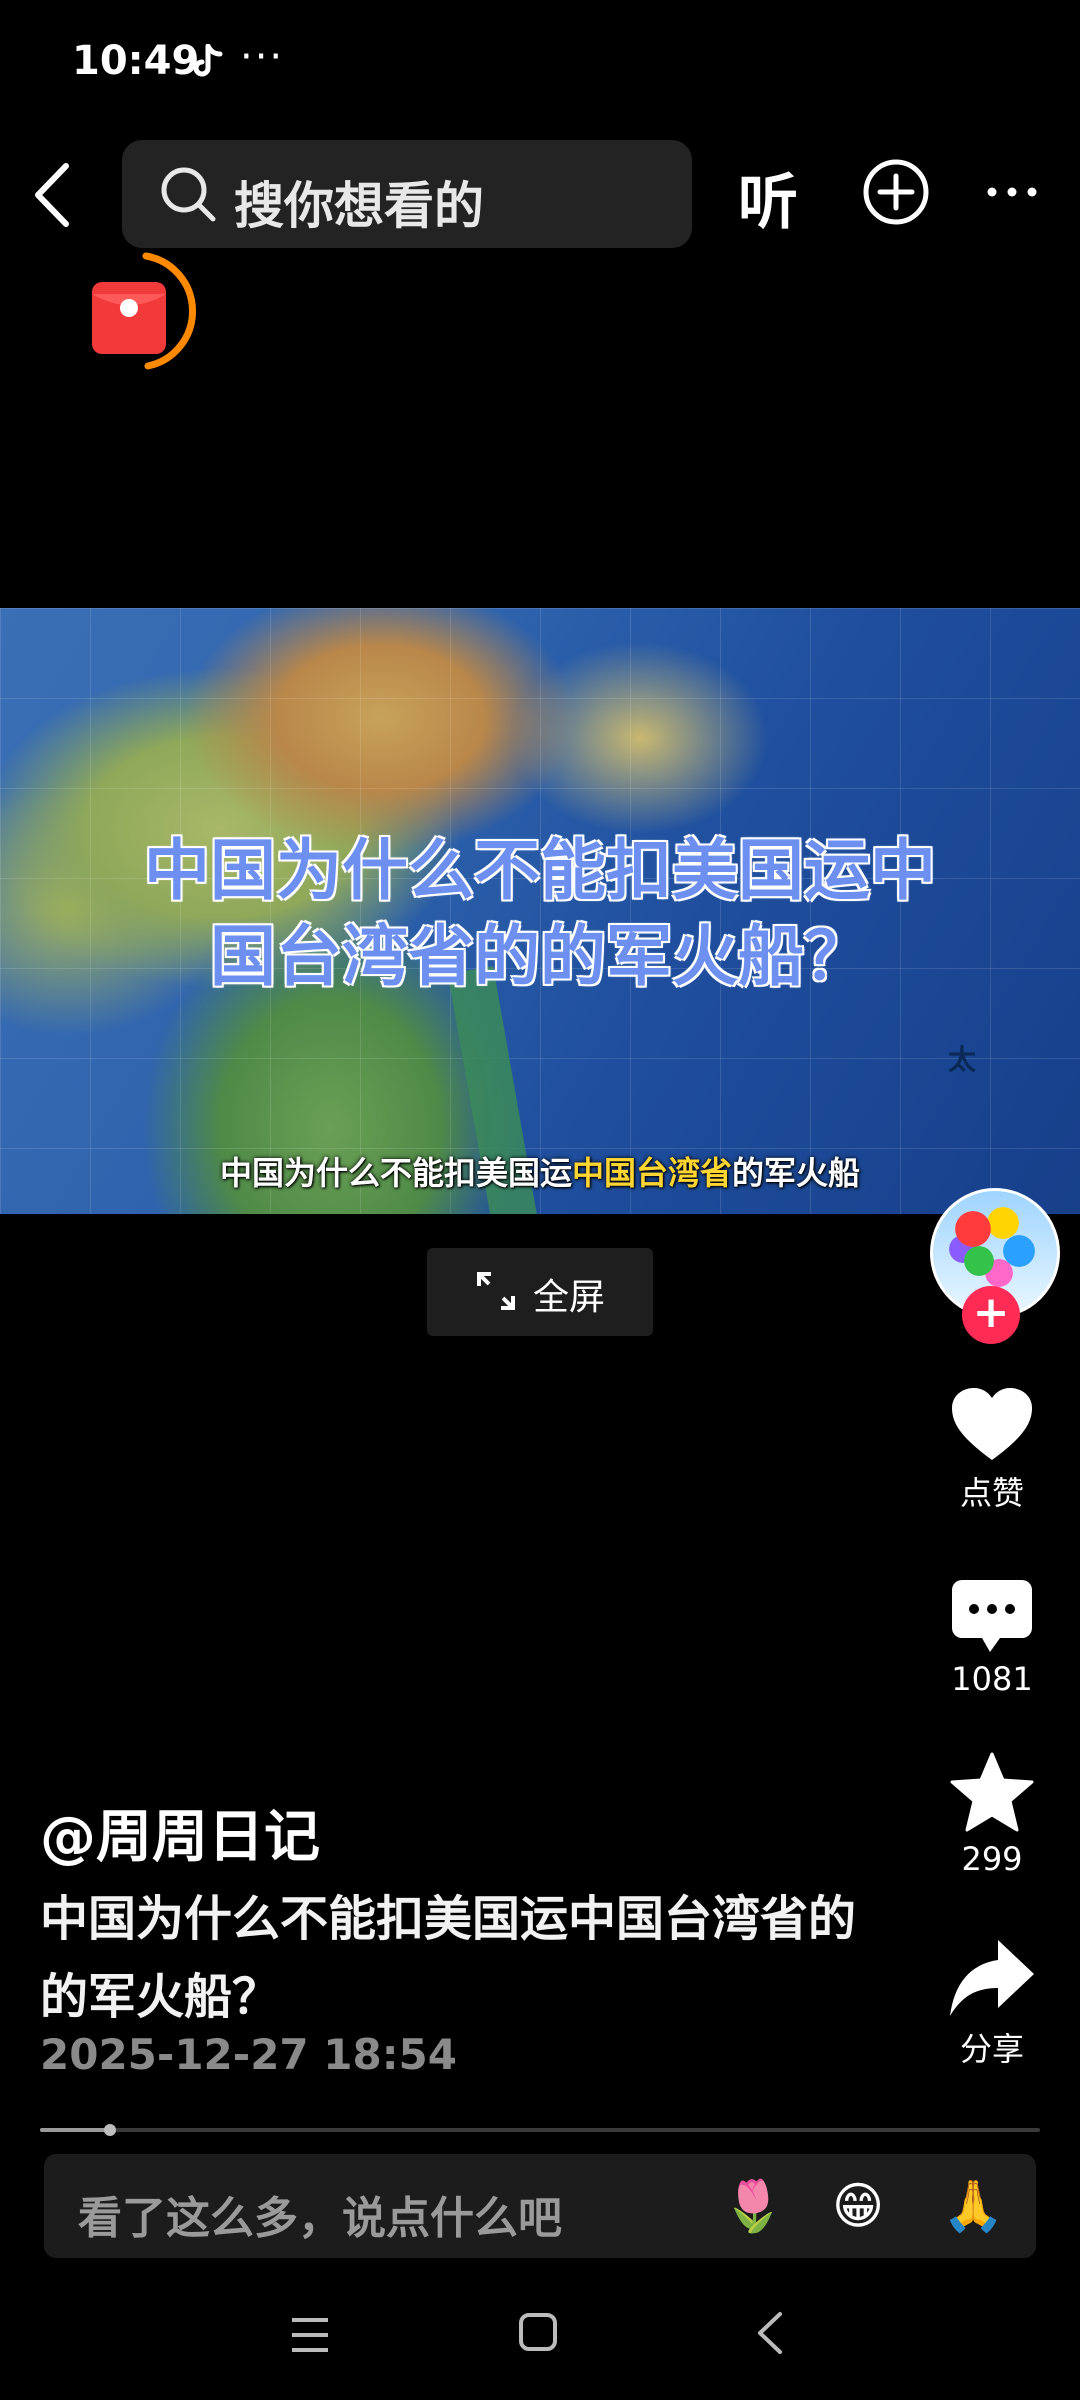 The width and height of the screenshot is (1080, 2400). What do you see at coordinates (858, 2206) in the screenshot?
I see `emoji-grin-button: 😁` at bounding box center [858, 2206].